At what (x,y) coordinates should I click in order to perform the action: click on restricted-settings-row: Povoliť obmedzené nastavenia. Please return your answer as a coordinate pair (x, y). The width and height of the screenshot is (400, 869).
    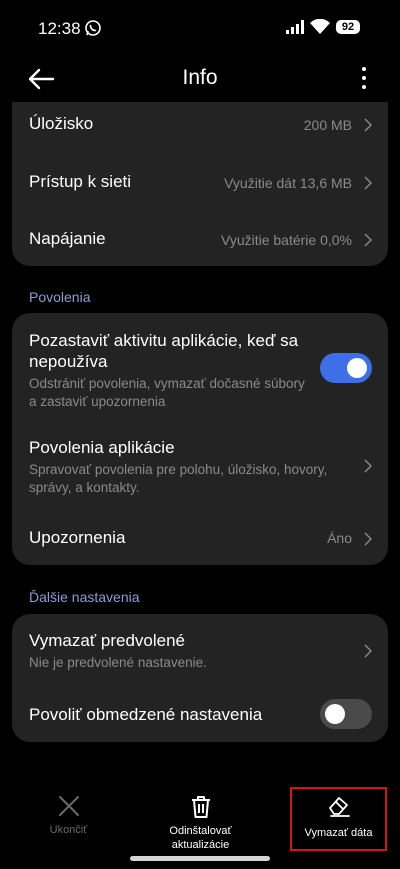
    Looking at the image, I should click on (200, 714).